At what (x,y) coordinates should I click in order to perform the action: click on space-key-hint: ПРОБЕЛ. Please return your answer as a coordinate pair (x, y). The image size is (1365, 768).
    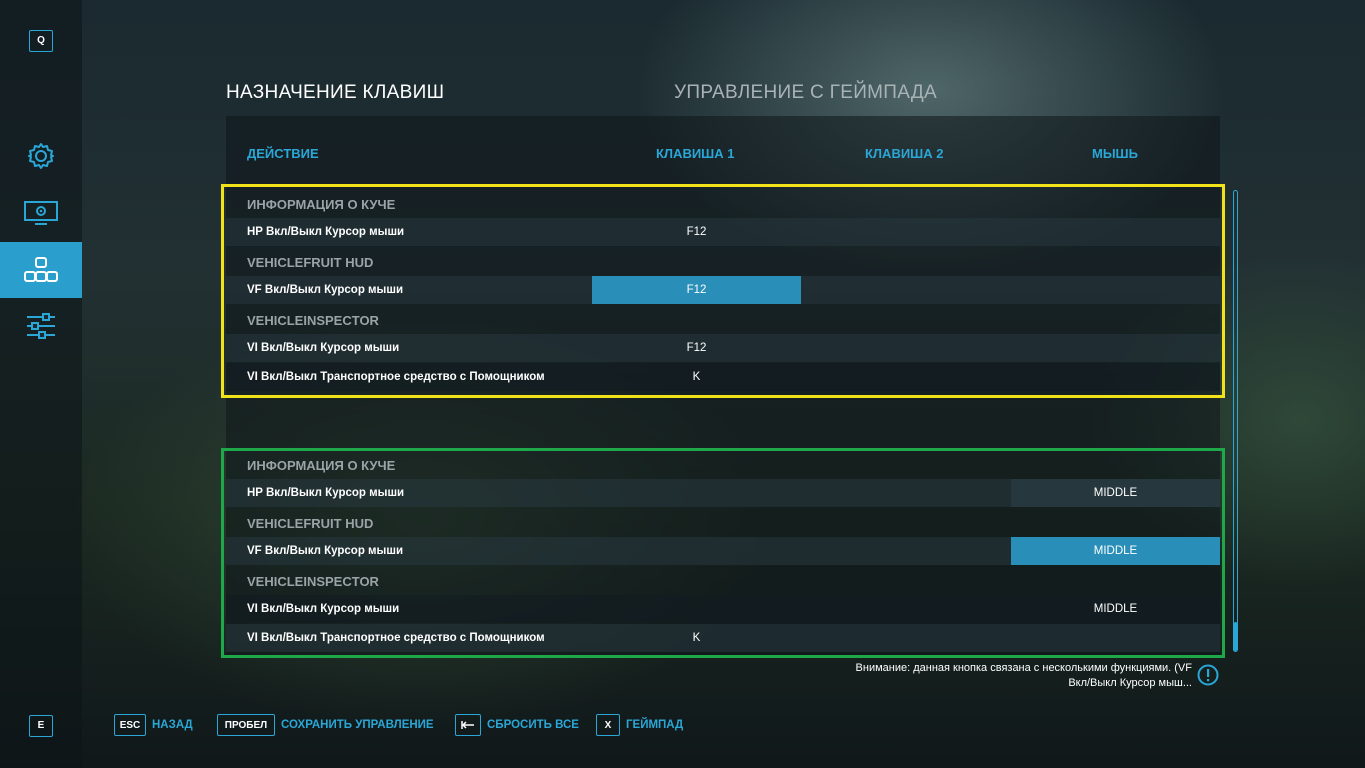
    Looking at the image, I should click on (246, 725).